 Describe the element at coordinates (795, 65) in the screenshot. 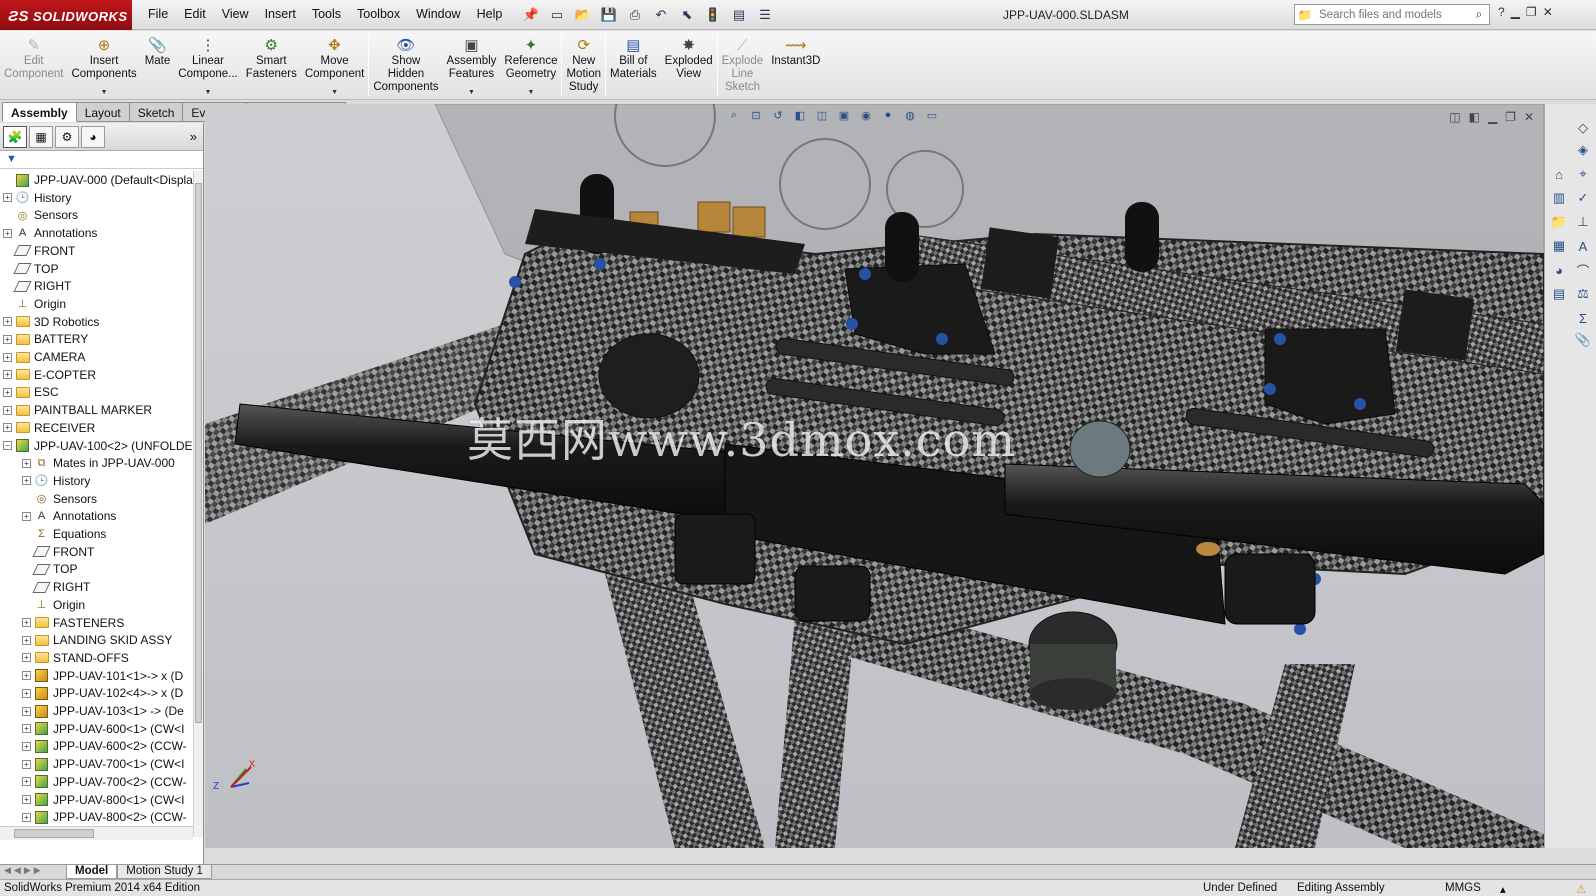

I see `instant3d-button: ⟿ Instant3D` at that location.